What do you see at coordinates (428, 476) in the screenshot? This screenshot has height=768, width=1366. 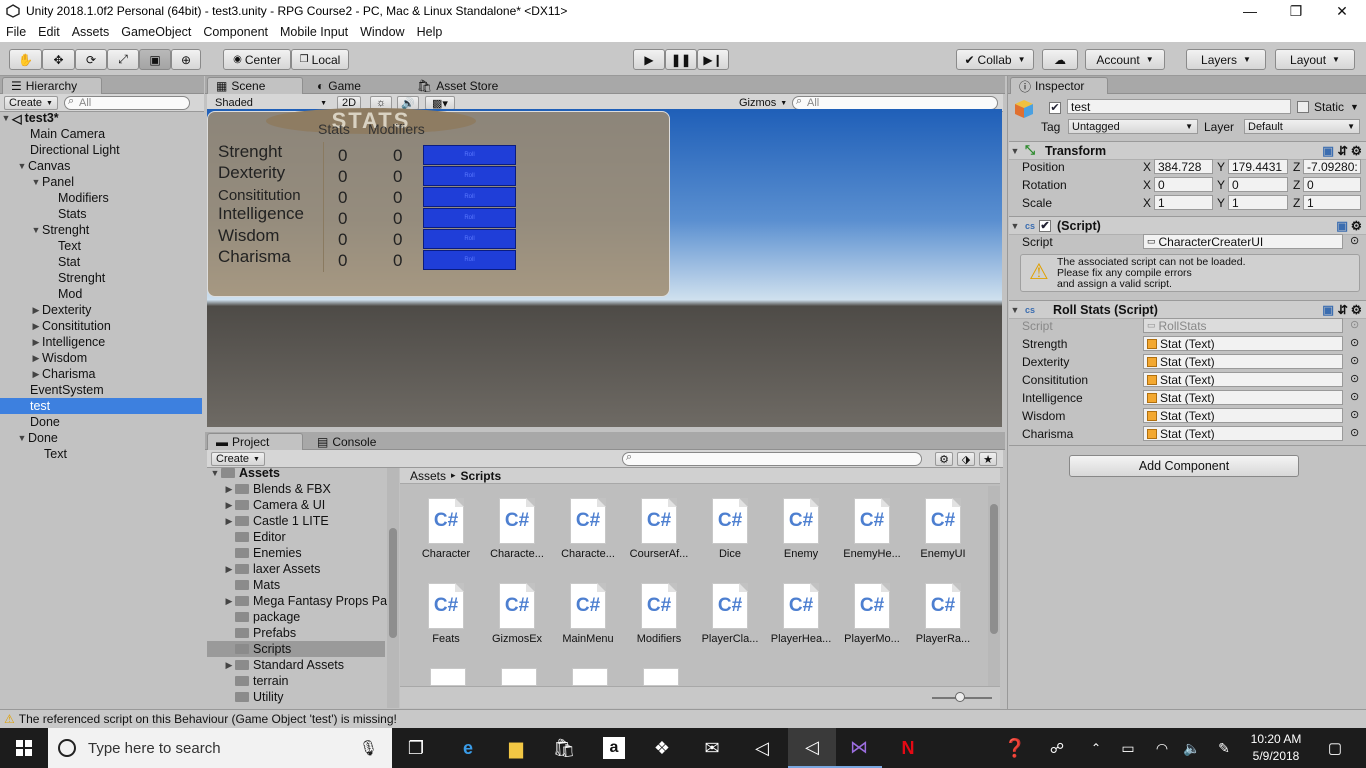 I see `breadcrumb-assets: Assets` at bounding box center [428, 476].